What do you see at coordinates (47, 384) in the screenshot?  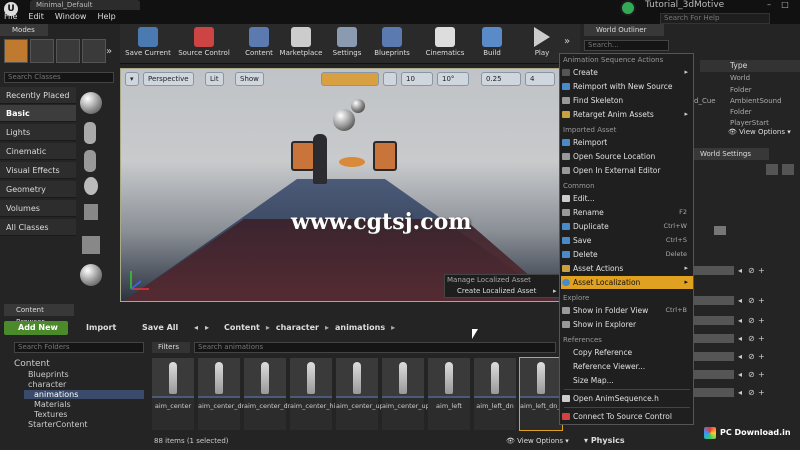 I see `folder-character: character` at bounding box center [47, 384].